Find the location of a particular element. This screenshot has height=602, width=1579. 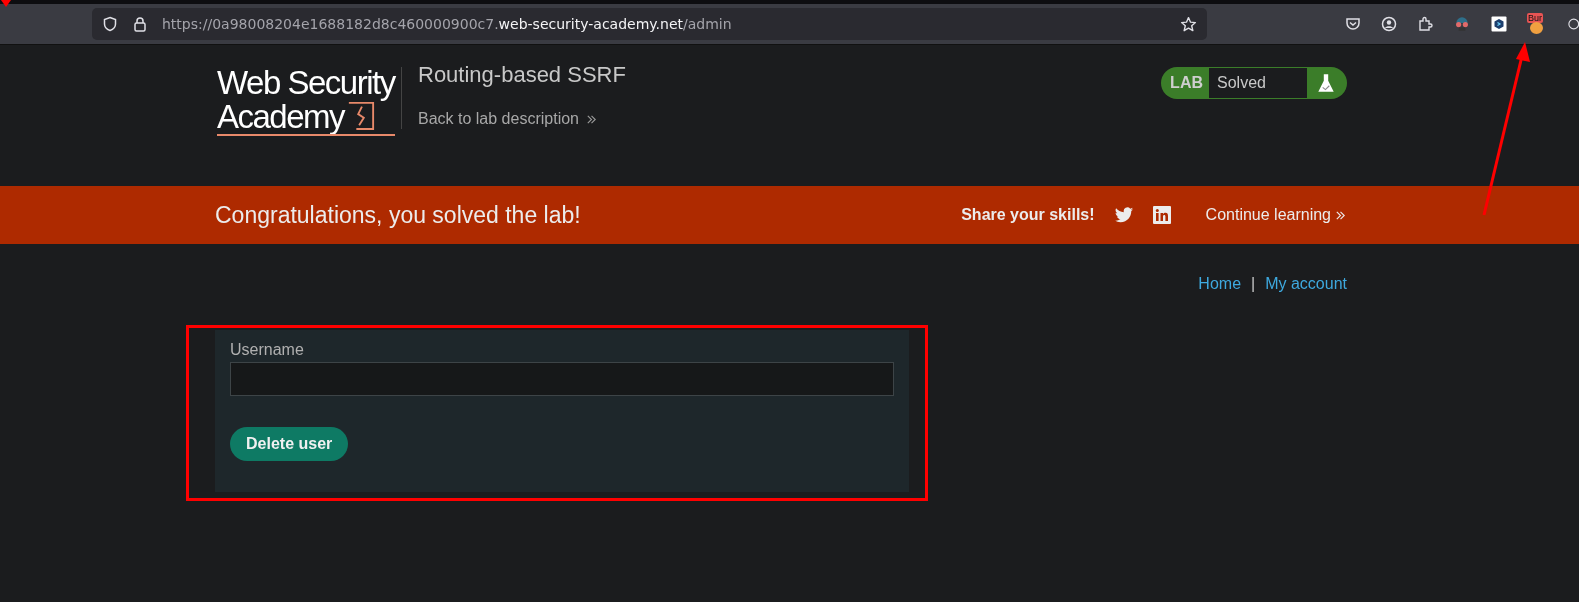

field-label: Username is located at coordinates (267, 350).